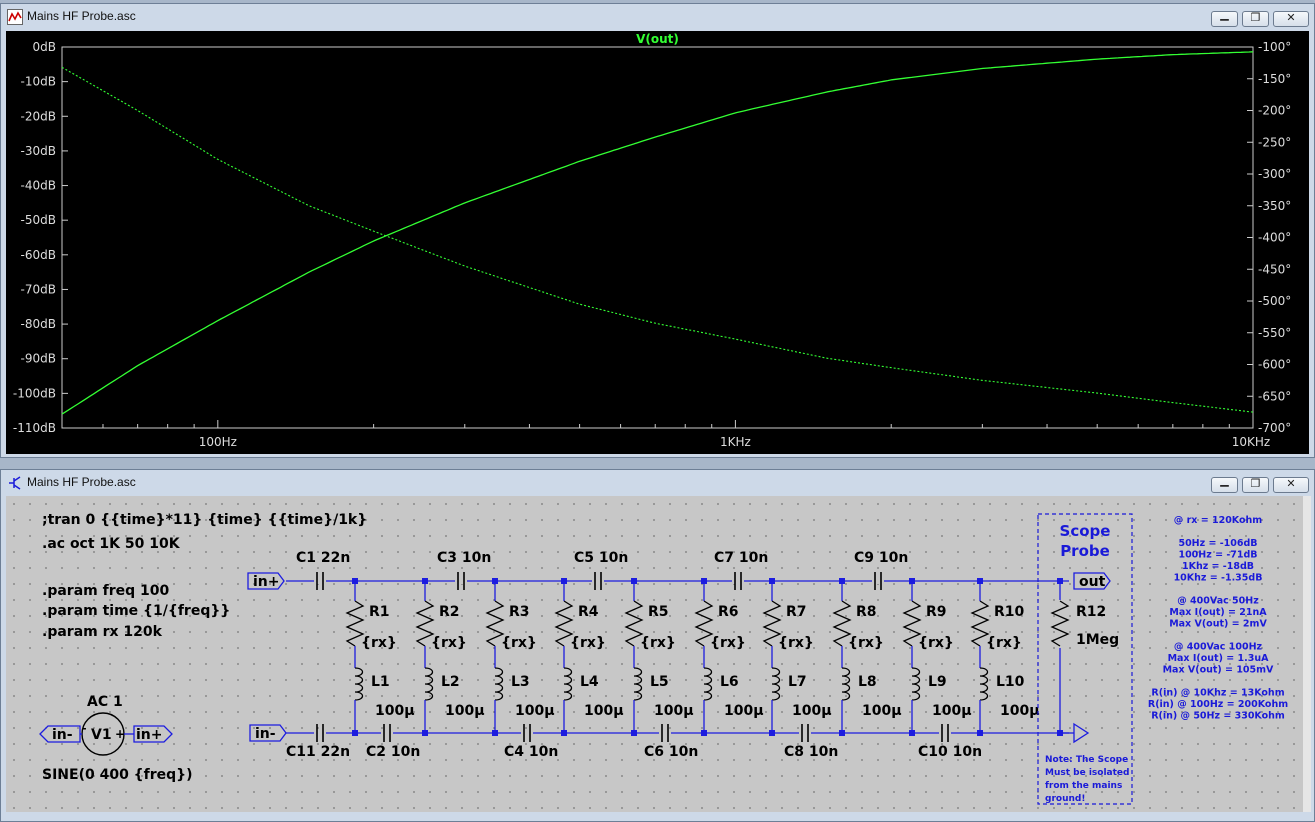  Describe the element at coordinates (38, 82) in the screenshot. I see `y-left-tick-label: -10dB` at that location.